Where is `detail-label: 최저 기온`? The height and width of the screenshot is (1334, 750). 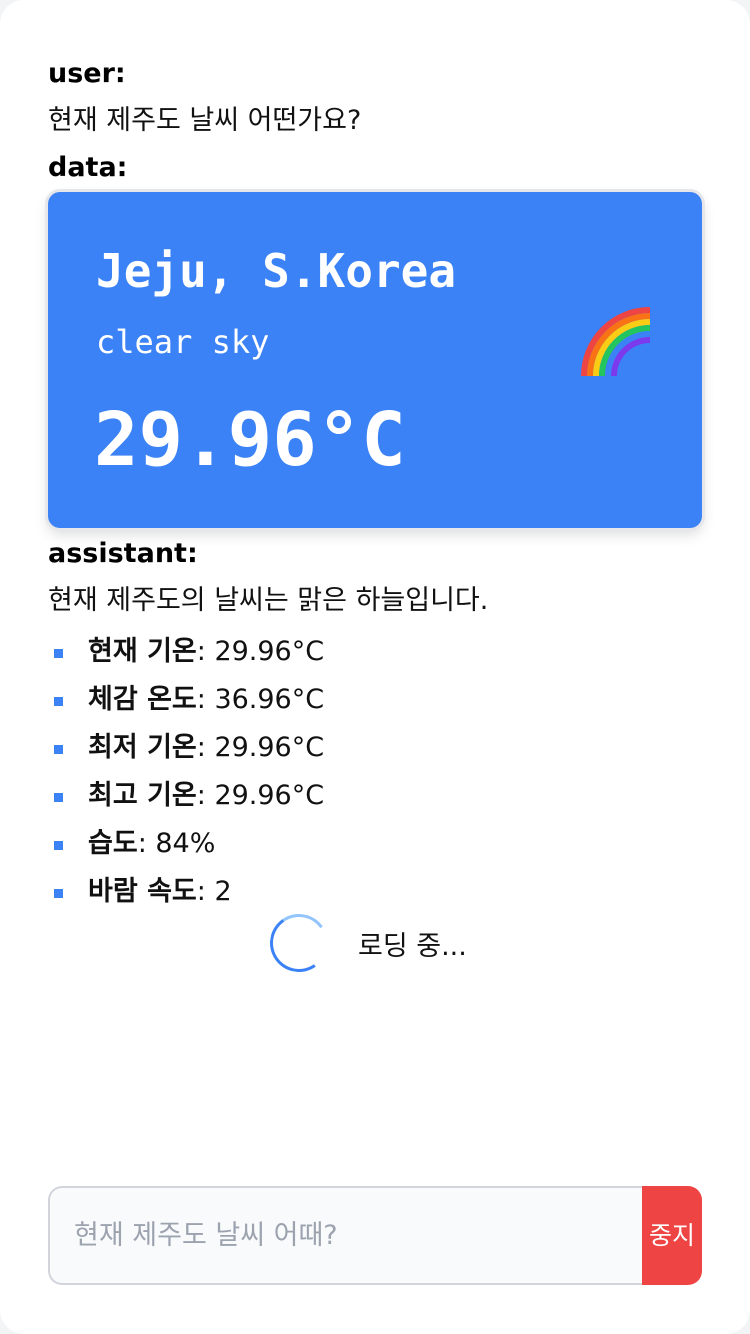 detail-label: 최저 기온 is located at coordinates (142, 747).